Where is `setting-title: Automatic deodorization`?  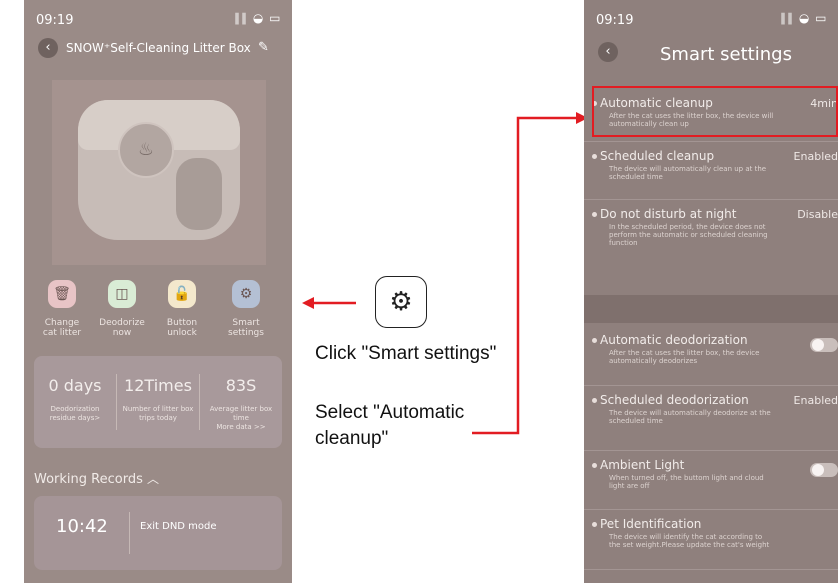 setting-title: Automatic deodorization is located at coordinates (674, 340).